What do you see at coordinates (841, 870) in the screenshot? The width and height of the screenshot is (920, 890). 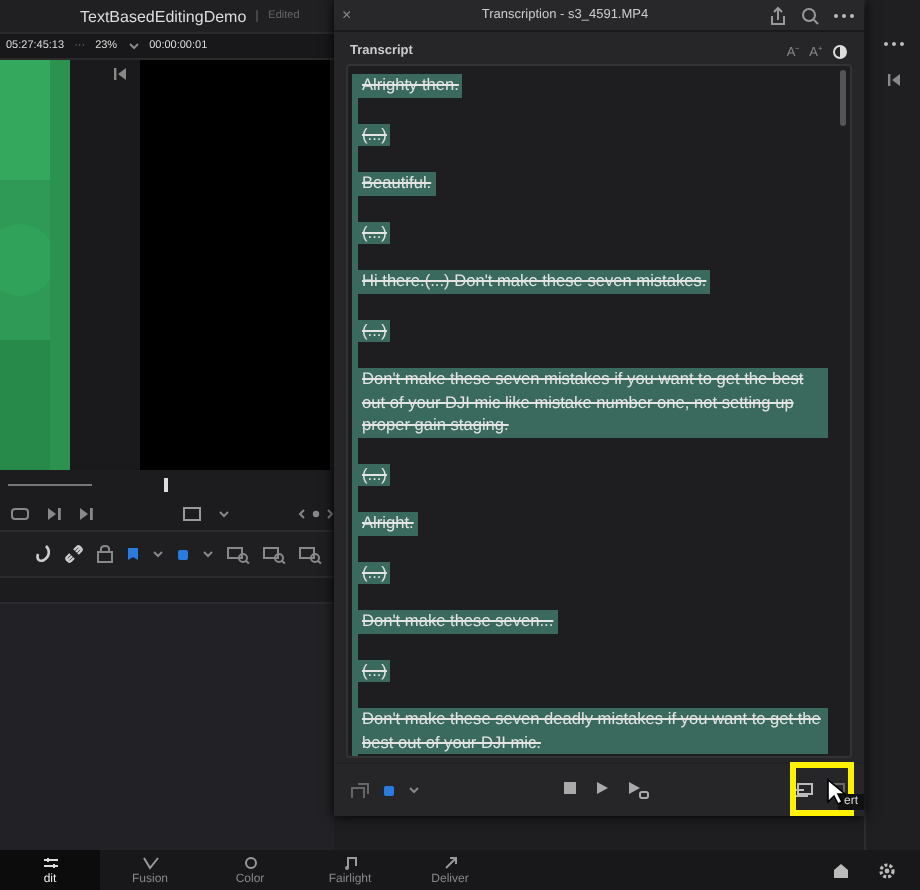 I see `home-icon` at bounding box center [841, 870].